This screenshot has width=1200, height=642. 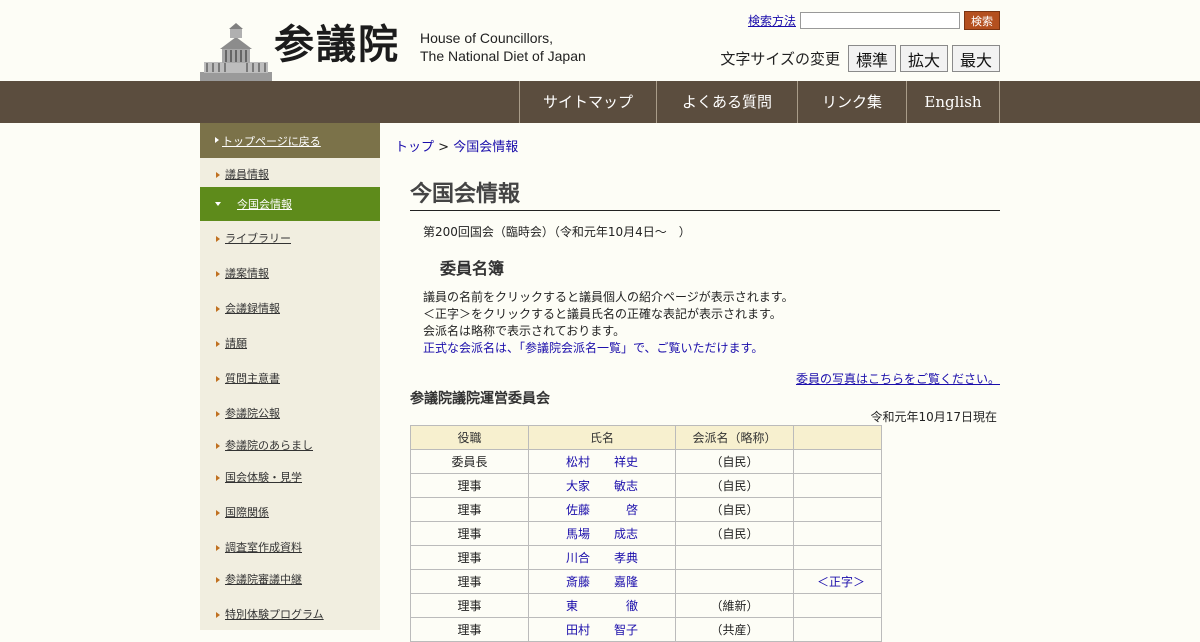 I want to click on search-area: 検索方法 検索, so click(x=874, y=20).